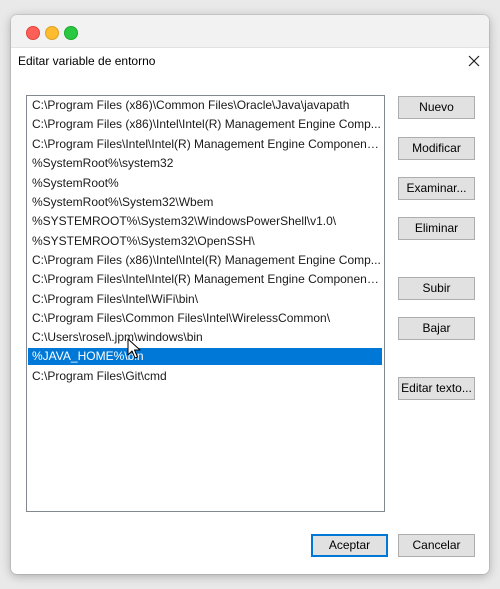 The image size is (500, 589). I want to click on nuevo-button: Nuevo, so click(436, 107).